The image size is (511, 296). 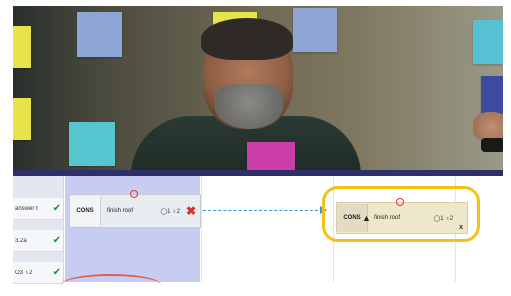 I want to click on close-icon: ✖, so click(x=191, y=211).